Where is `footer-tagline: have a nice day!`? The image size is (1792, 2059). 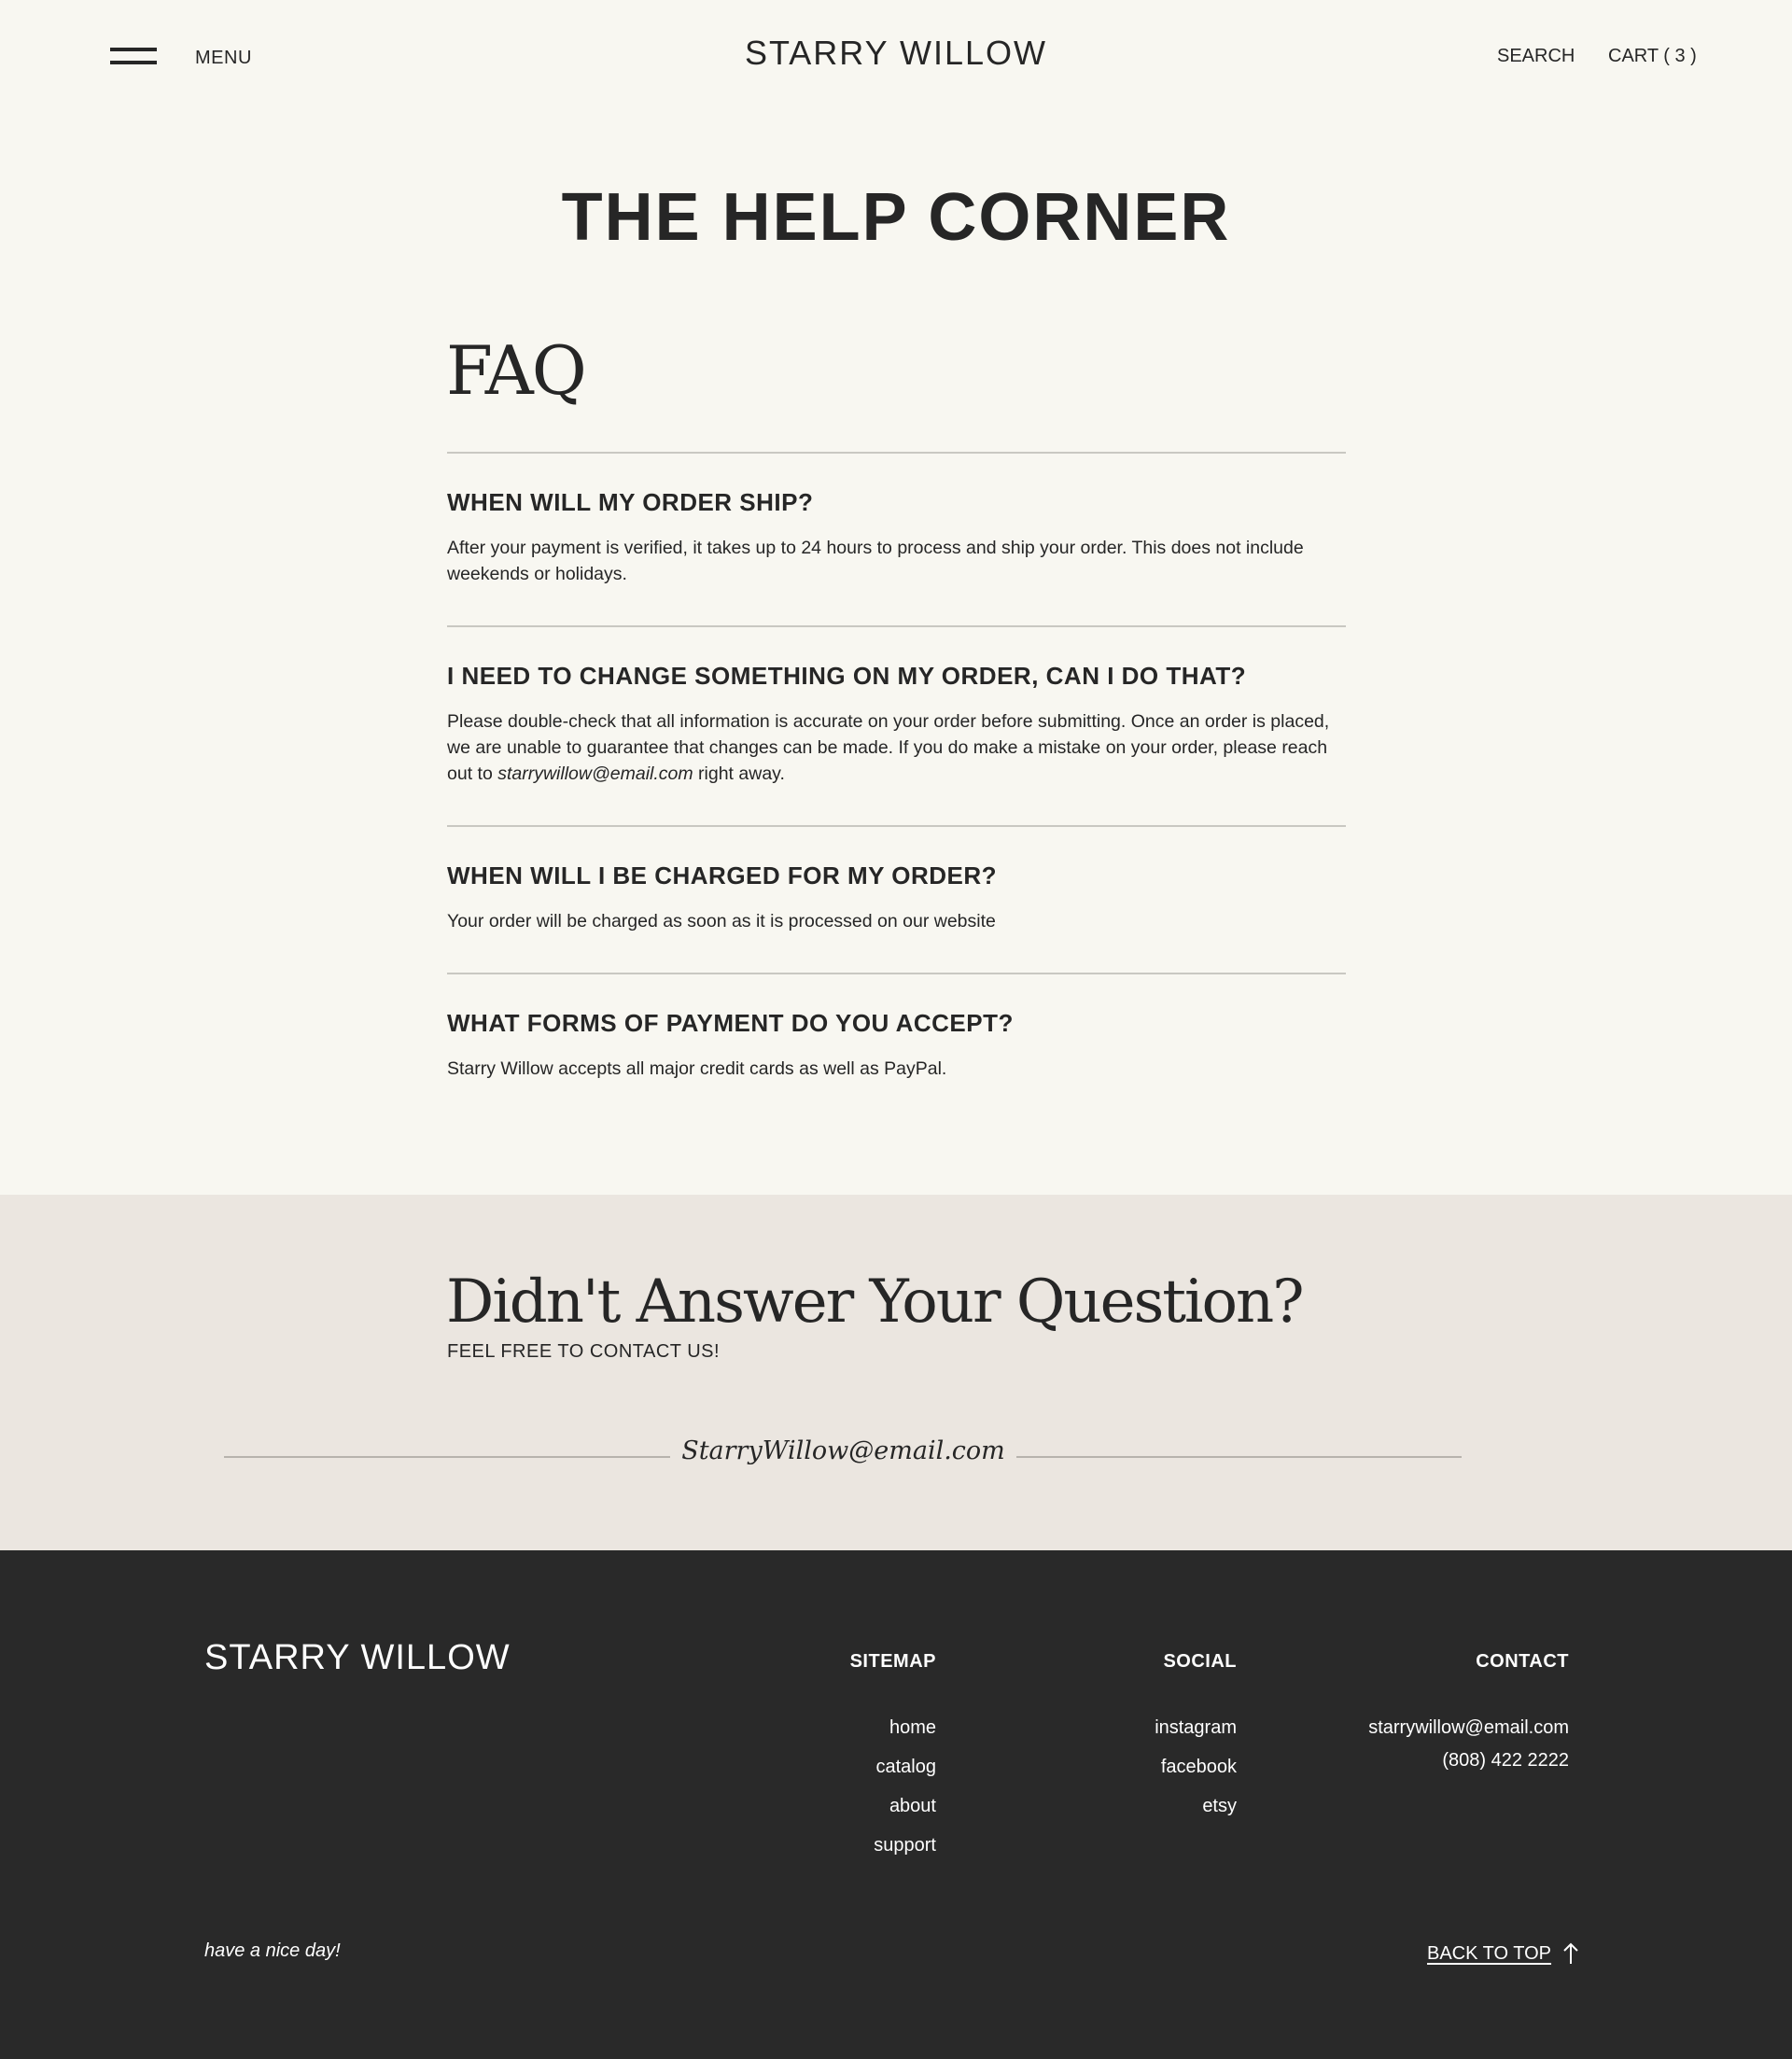 footer-tagline: have a nice day! is located at coordinates (272, 1950).